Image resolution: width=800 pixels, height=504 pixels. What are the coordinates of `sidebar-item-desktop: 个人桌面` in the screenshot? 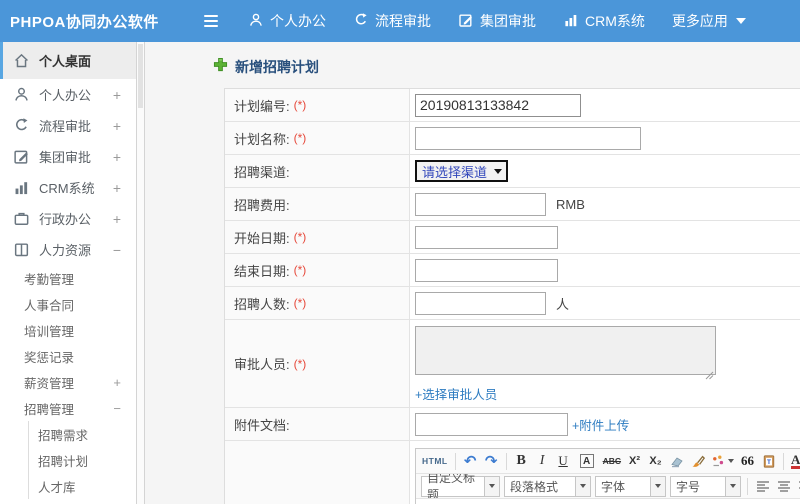 It's located at (68, 60).